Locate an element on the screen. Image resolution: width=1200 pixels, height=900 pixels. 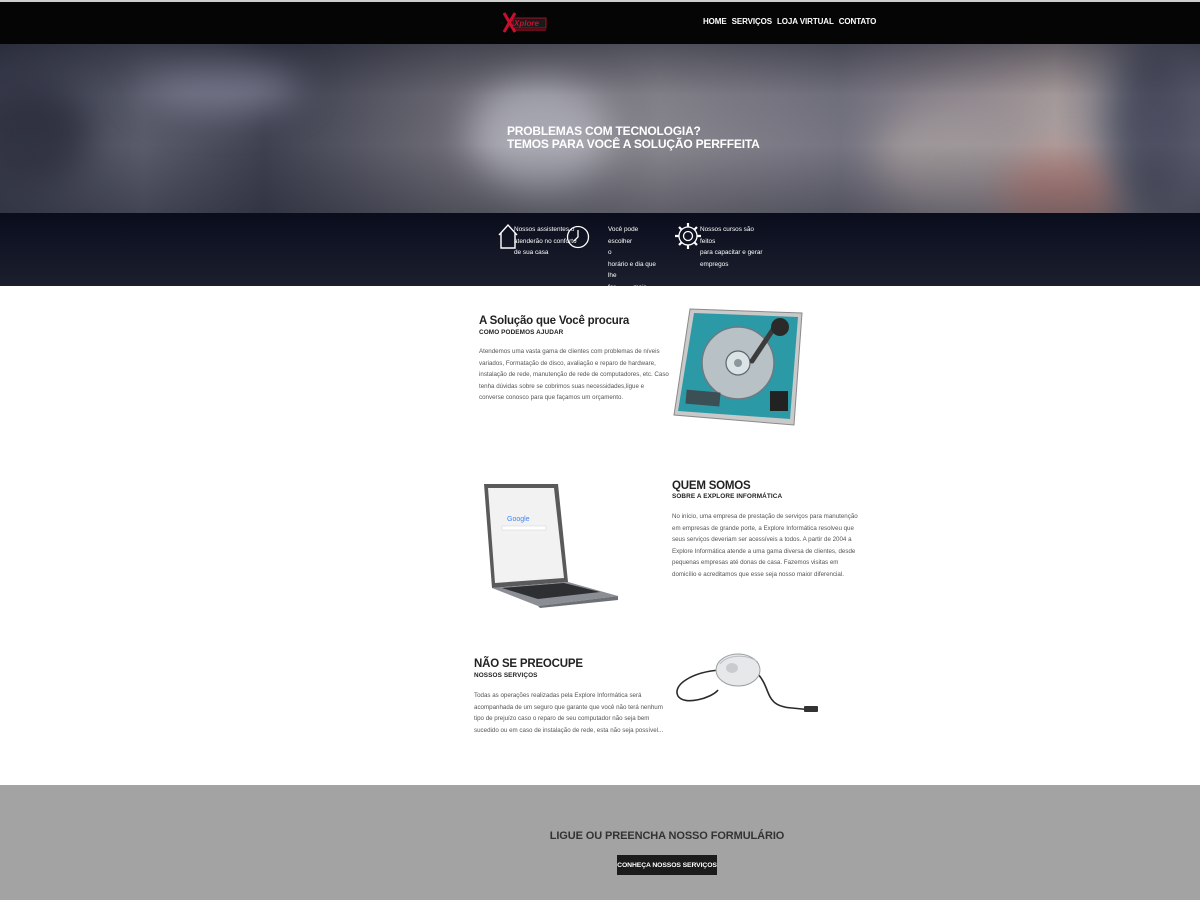
feature-line: empregos is located at coordinates (714, 264).